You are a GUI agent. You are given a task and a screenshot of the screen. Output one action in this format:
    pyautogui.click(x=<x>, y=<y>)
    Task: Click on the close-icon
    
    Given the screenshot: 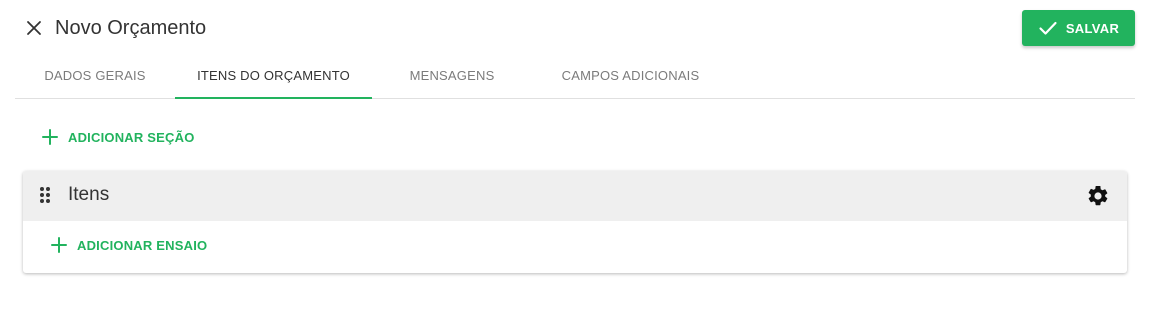 What is the action you would take?
    pyautogui.click(x=34, y=28)
    